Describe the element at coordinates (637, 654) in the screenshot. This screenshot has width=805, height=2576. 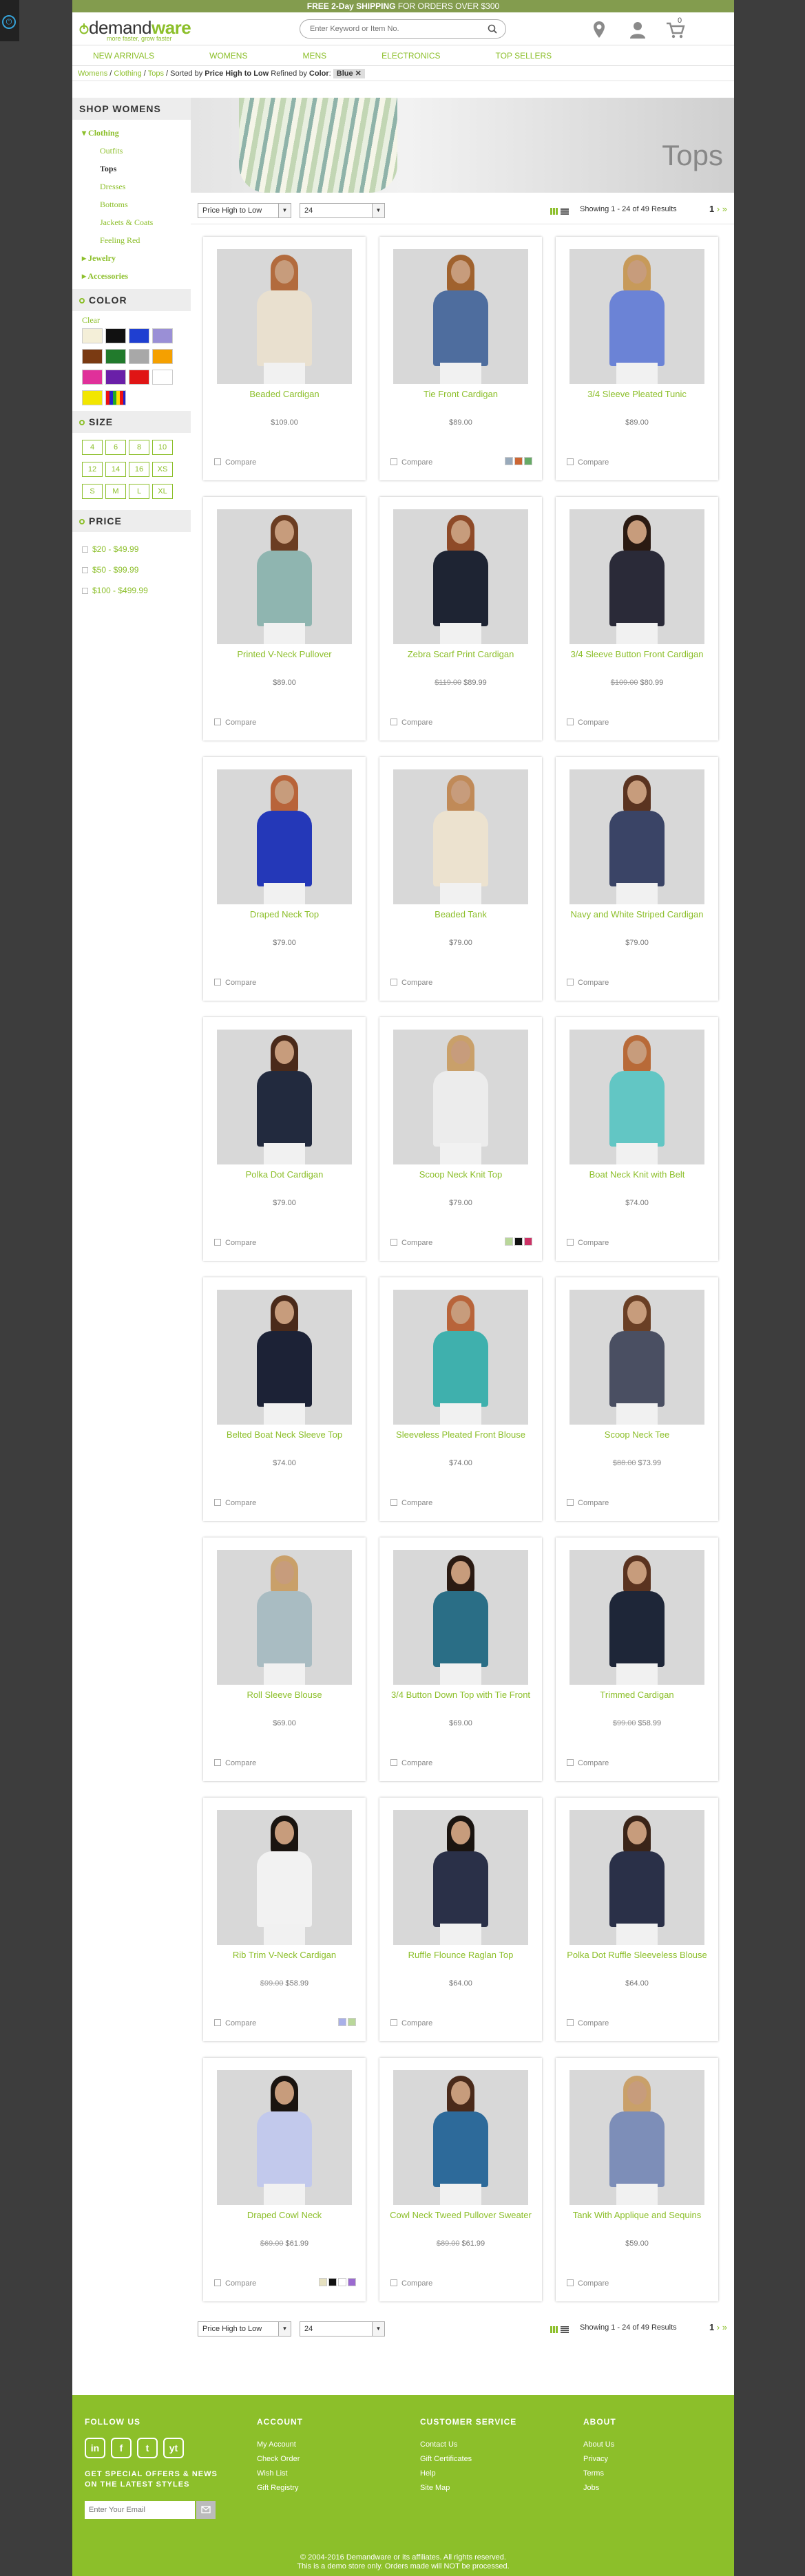
I see `product-name: 3/4 Sleeve Button Front Cardigan` at that location.